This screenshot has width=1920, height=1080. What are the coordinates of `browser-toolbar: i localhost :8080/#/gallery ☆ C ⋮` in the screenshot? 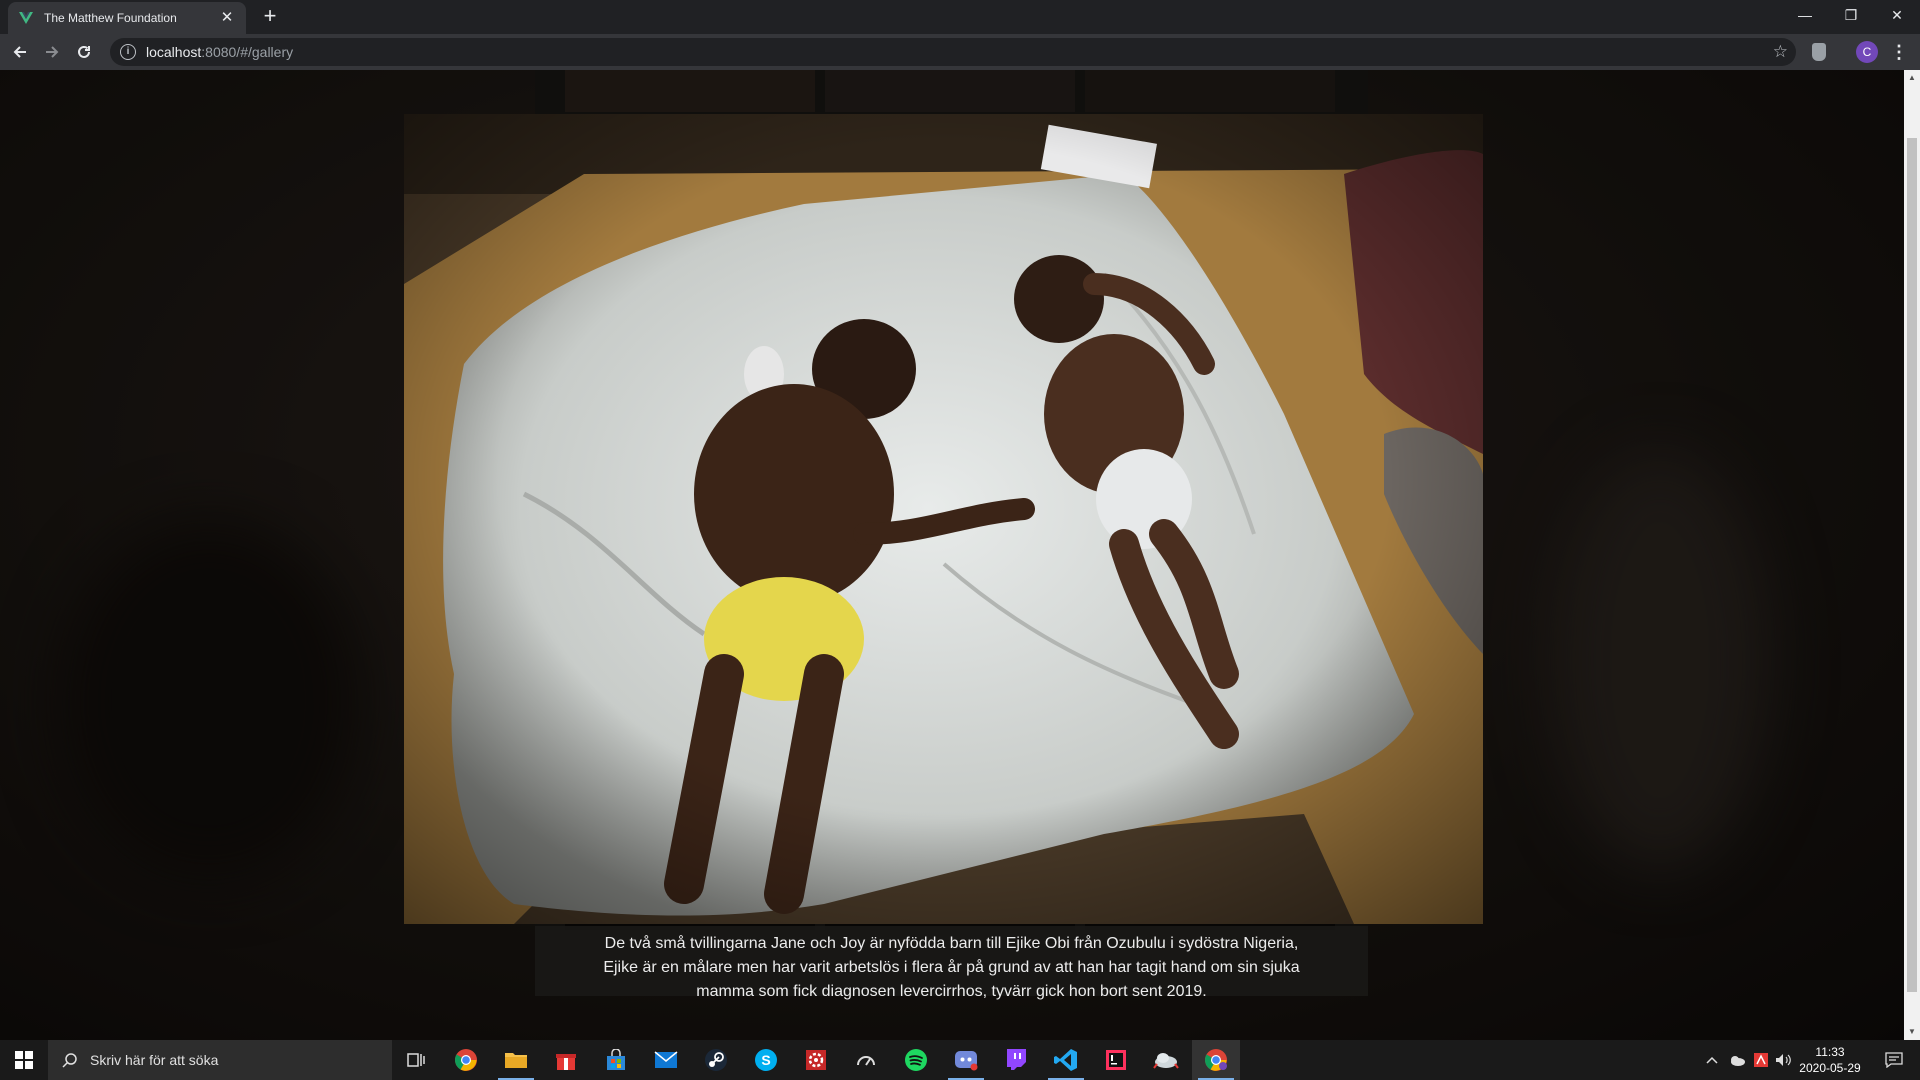 It's located at (960, 52).